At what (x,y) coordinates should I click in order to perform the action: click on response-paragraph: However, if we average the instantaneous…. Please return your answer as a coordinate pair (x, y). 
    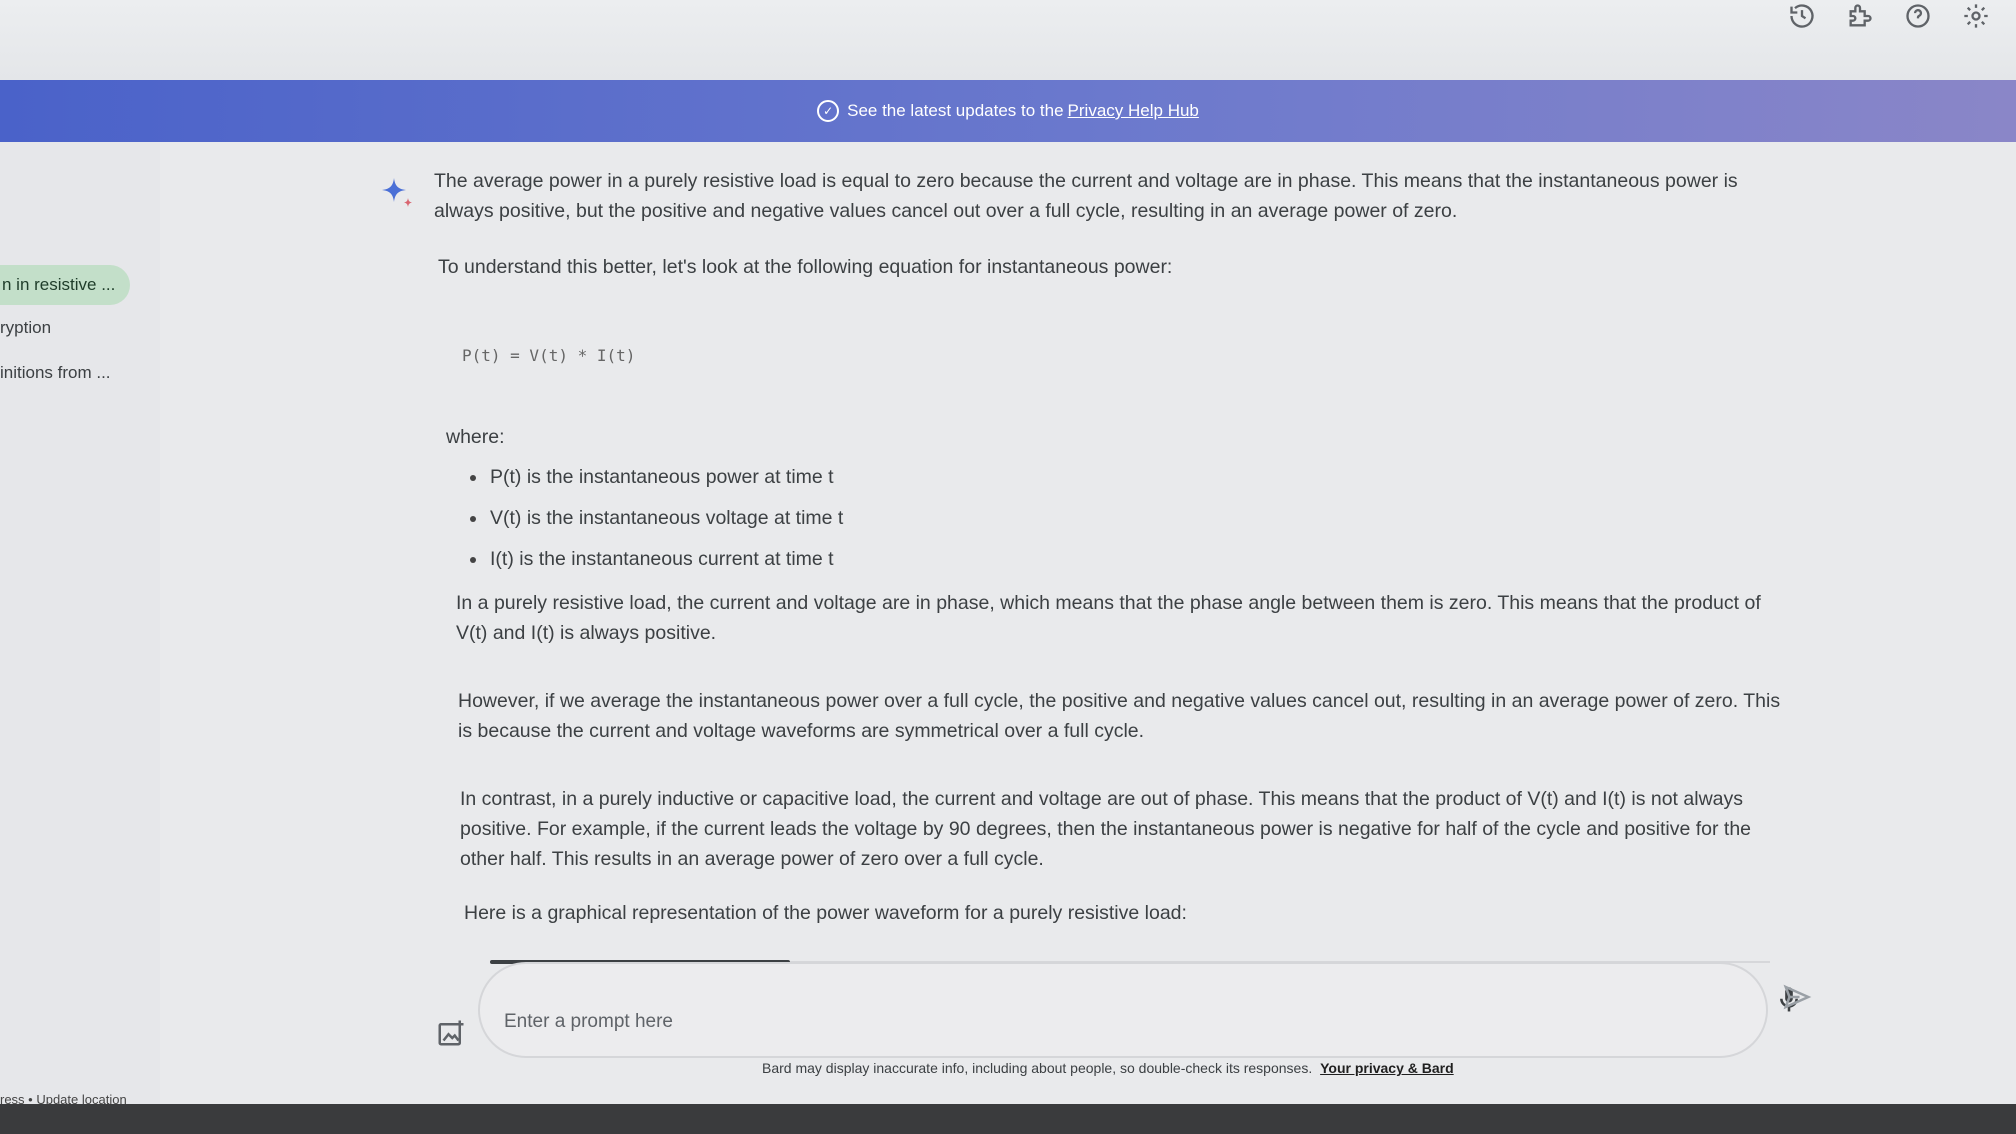
    Looking at the image, I should click on (1119, 716).